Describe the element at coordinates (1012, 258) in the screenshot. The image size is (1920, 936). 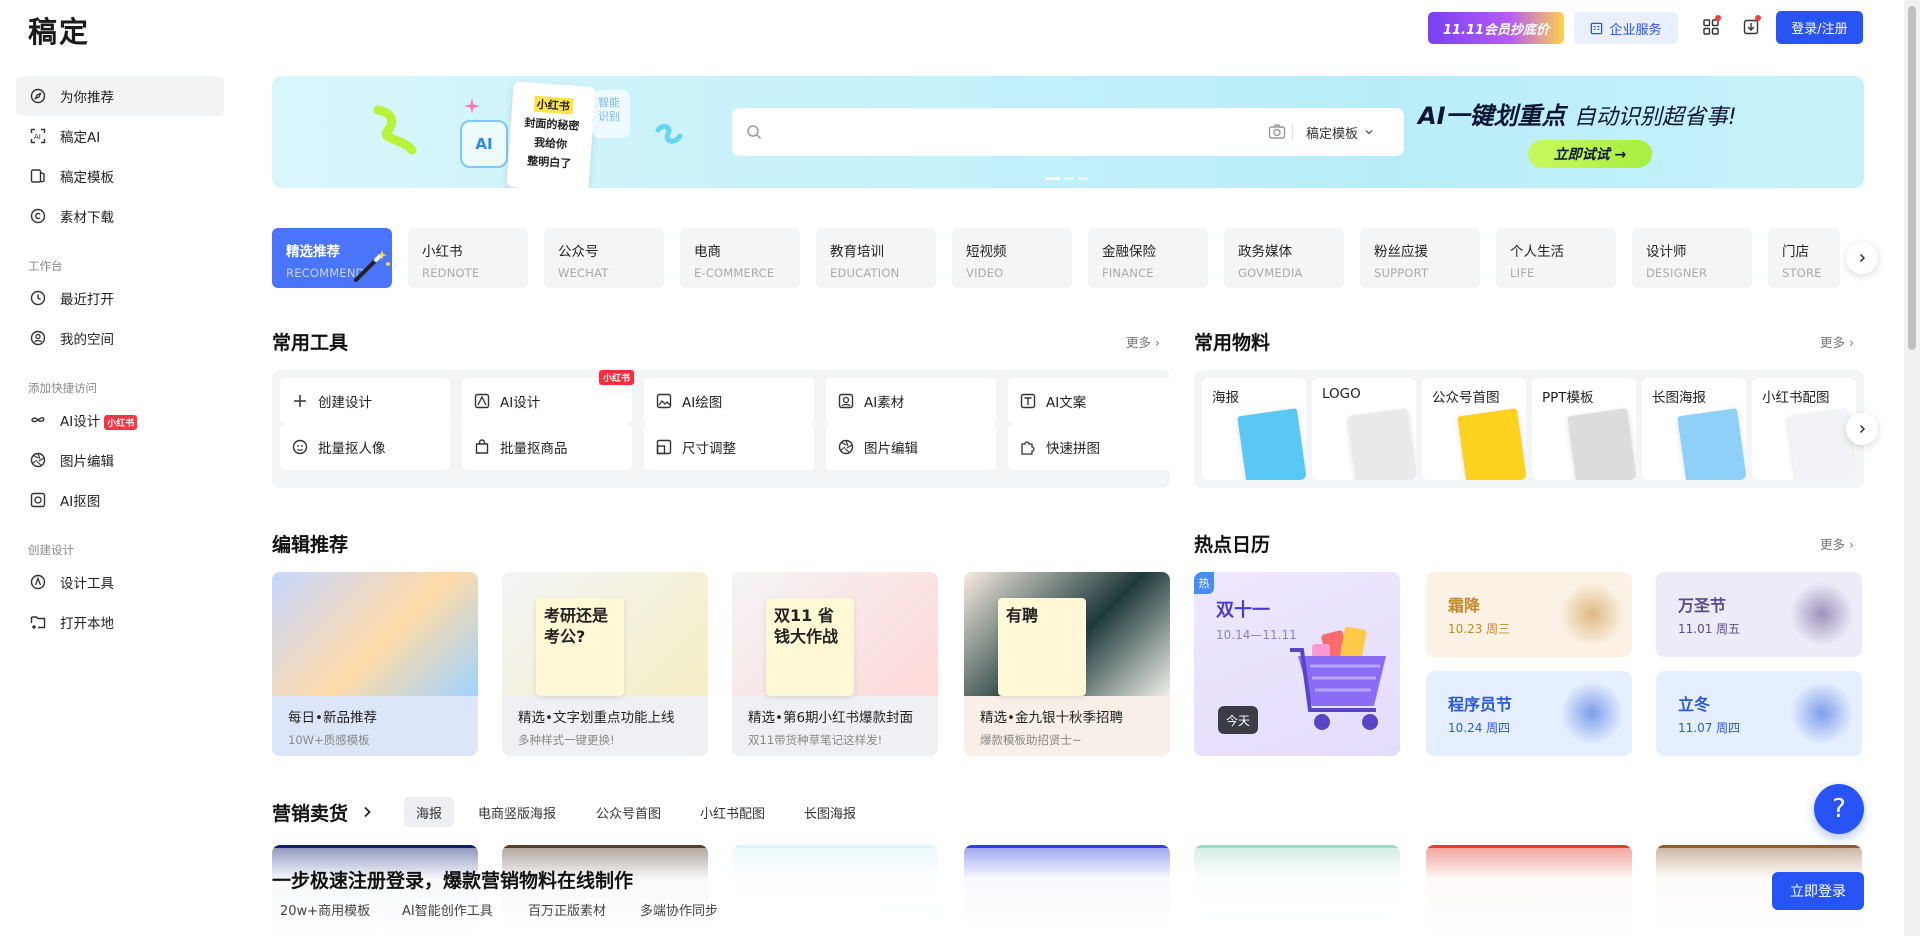
I see `category-tab-video: 短视频 VIDEO` at that location.